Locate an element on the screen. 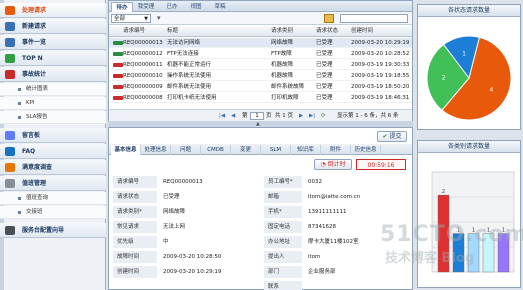 Image resolution: width=523 pixels, height=290 pixels. detail-tab-2: 问题 is located at coordinates (186, 150).